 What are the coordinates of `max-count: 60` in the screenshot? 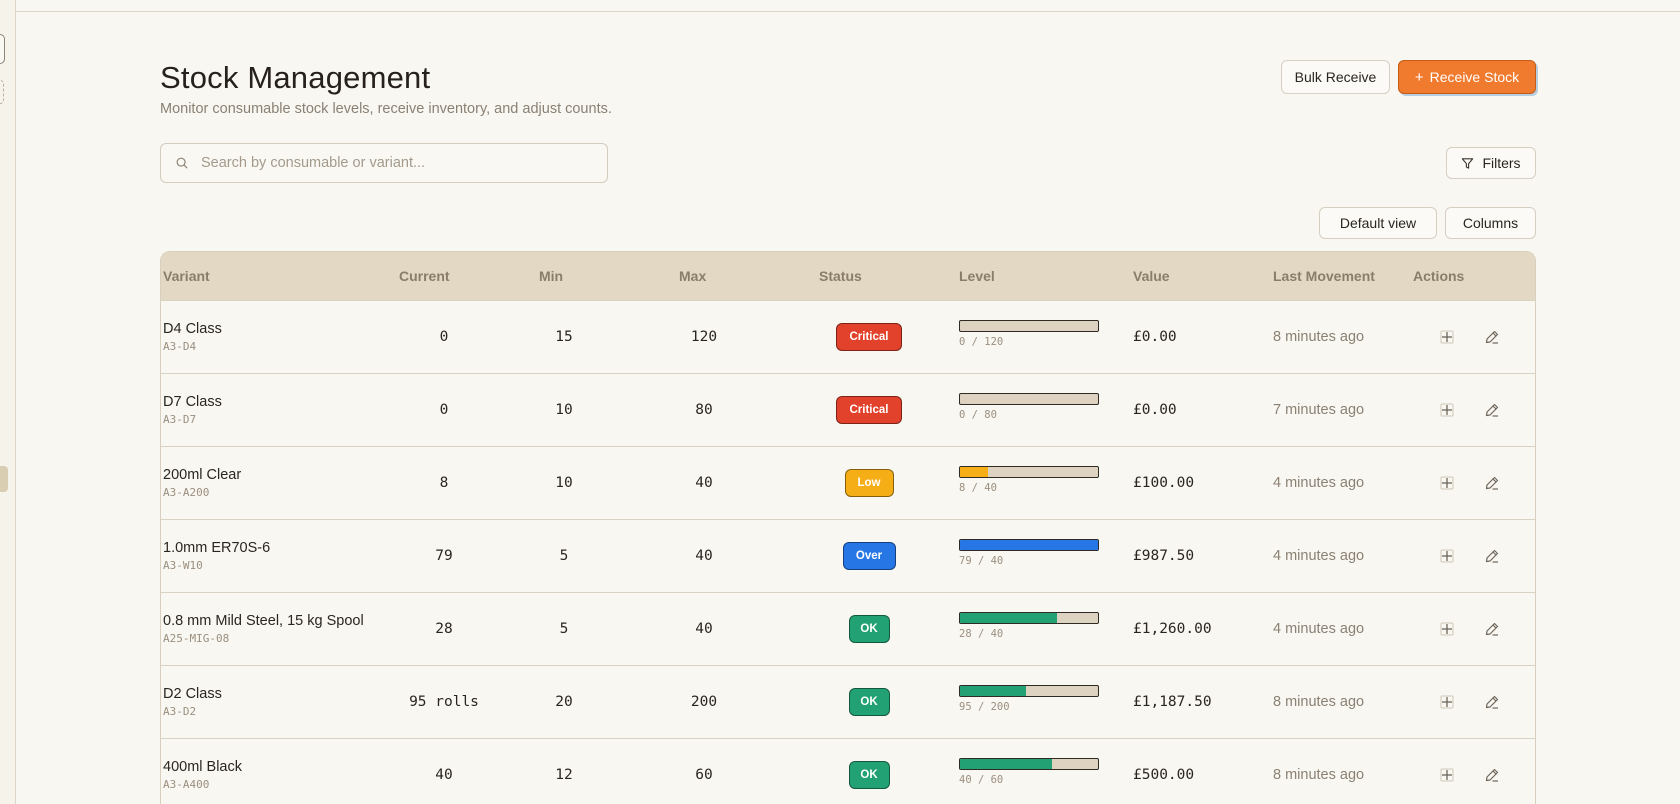 It's located at (704, 775).